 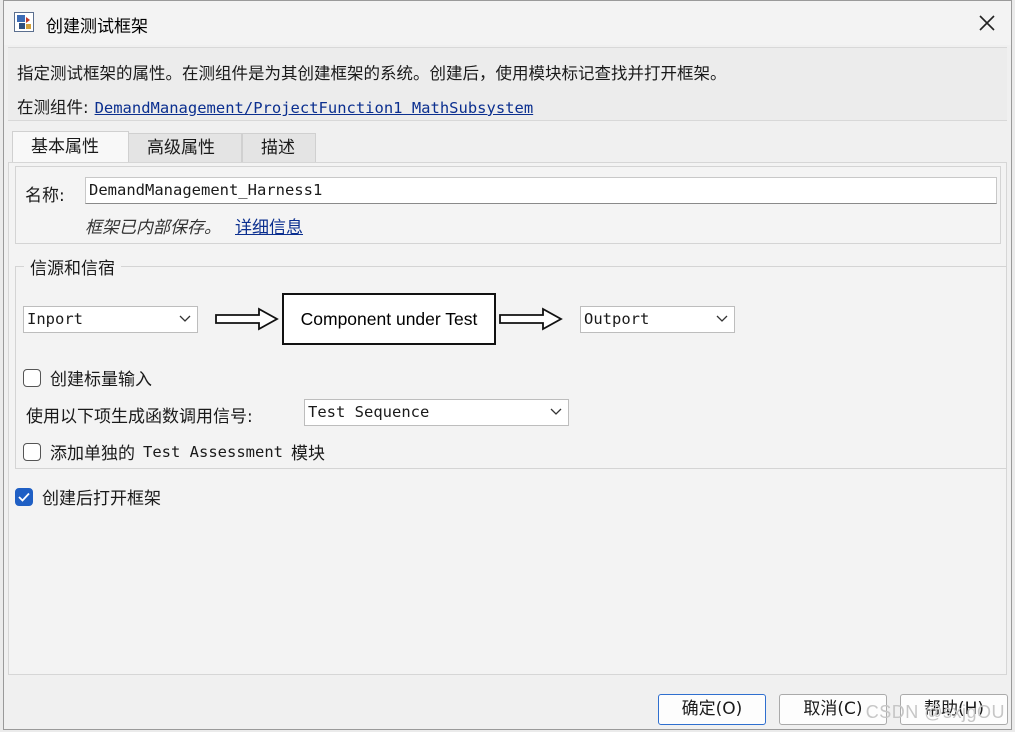 What do you see at coordinates (712, 709) in the screenshot?
I see `ok-button: 确定(O)` at bounding box center [712, 709].